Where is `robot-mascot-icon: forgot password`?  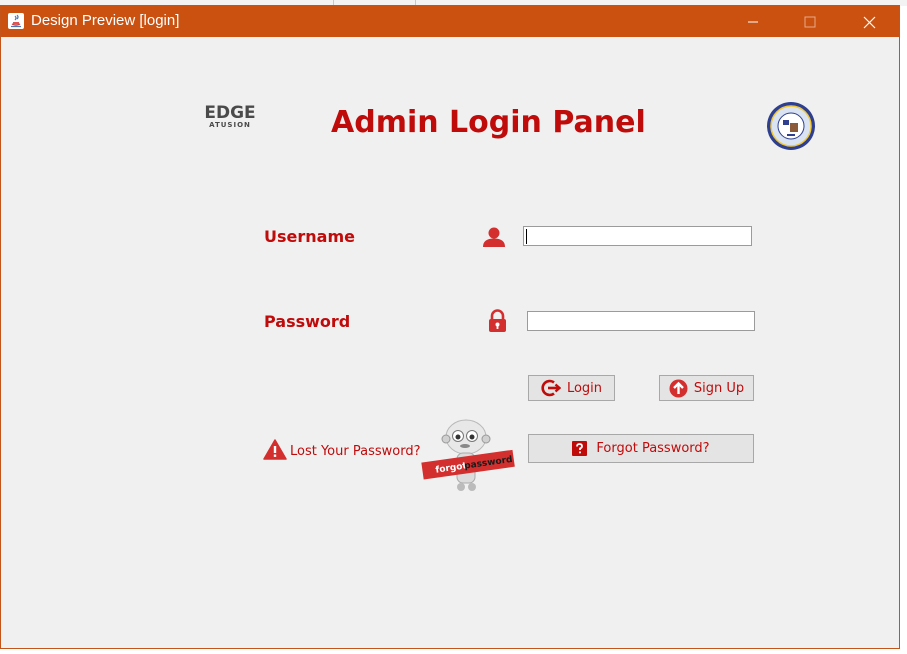 robot-mascot-icon: forgot password is located at coordinates (468, 455).